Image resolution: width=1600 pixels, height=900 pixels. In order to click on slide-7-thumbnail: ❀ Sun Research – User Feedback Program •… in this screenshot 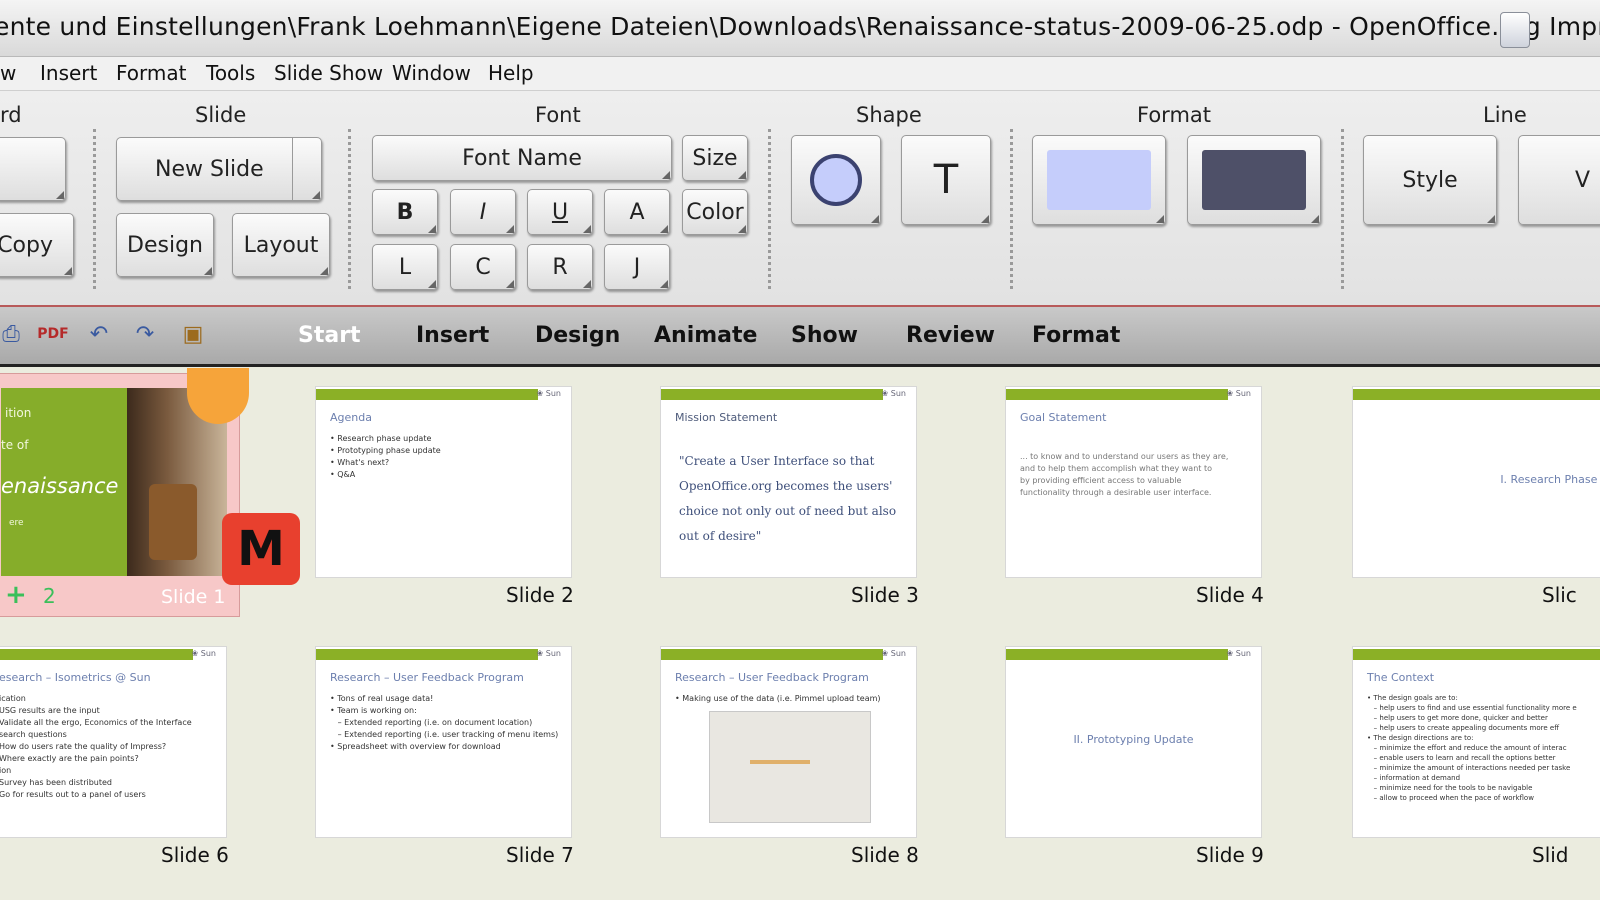, I will do `click(443, 742)`.